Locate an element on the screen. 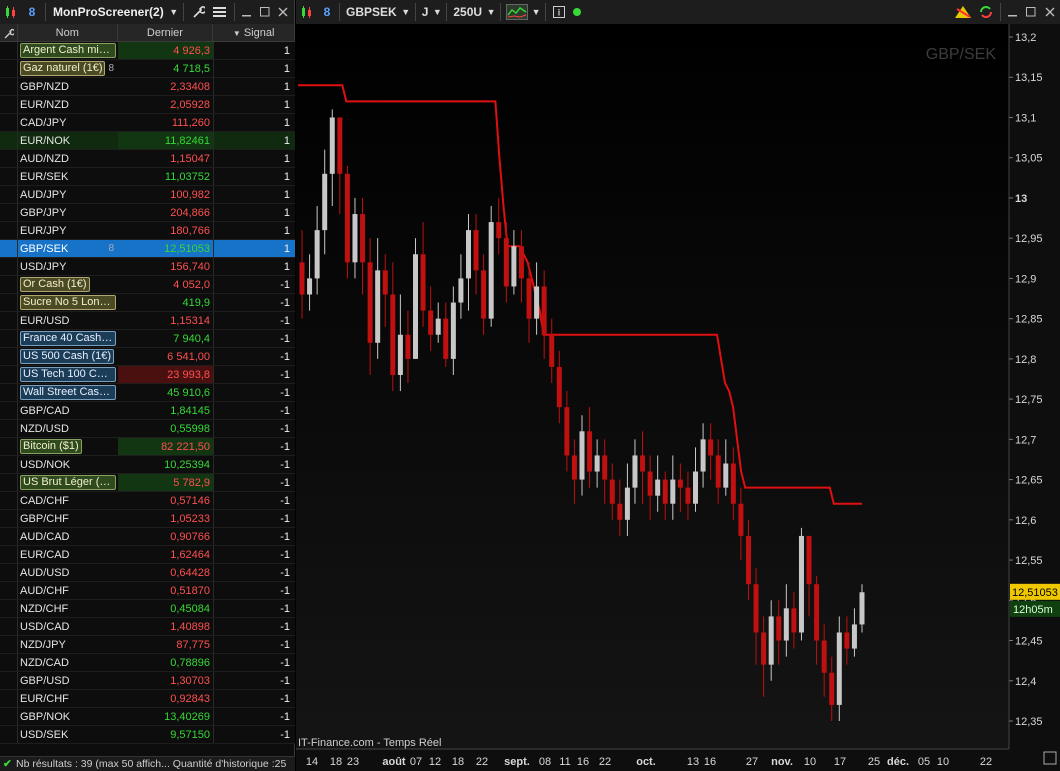  row-name-cell: AUD/NZD is located at coordinates (68, 158).